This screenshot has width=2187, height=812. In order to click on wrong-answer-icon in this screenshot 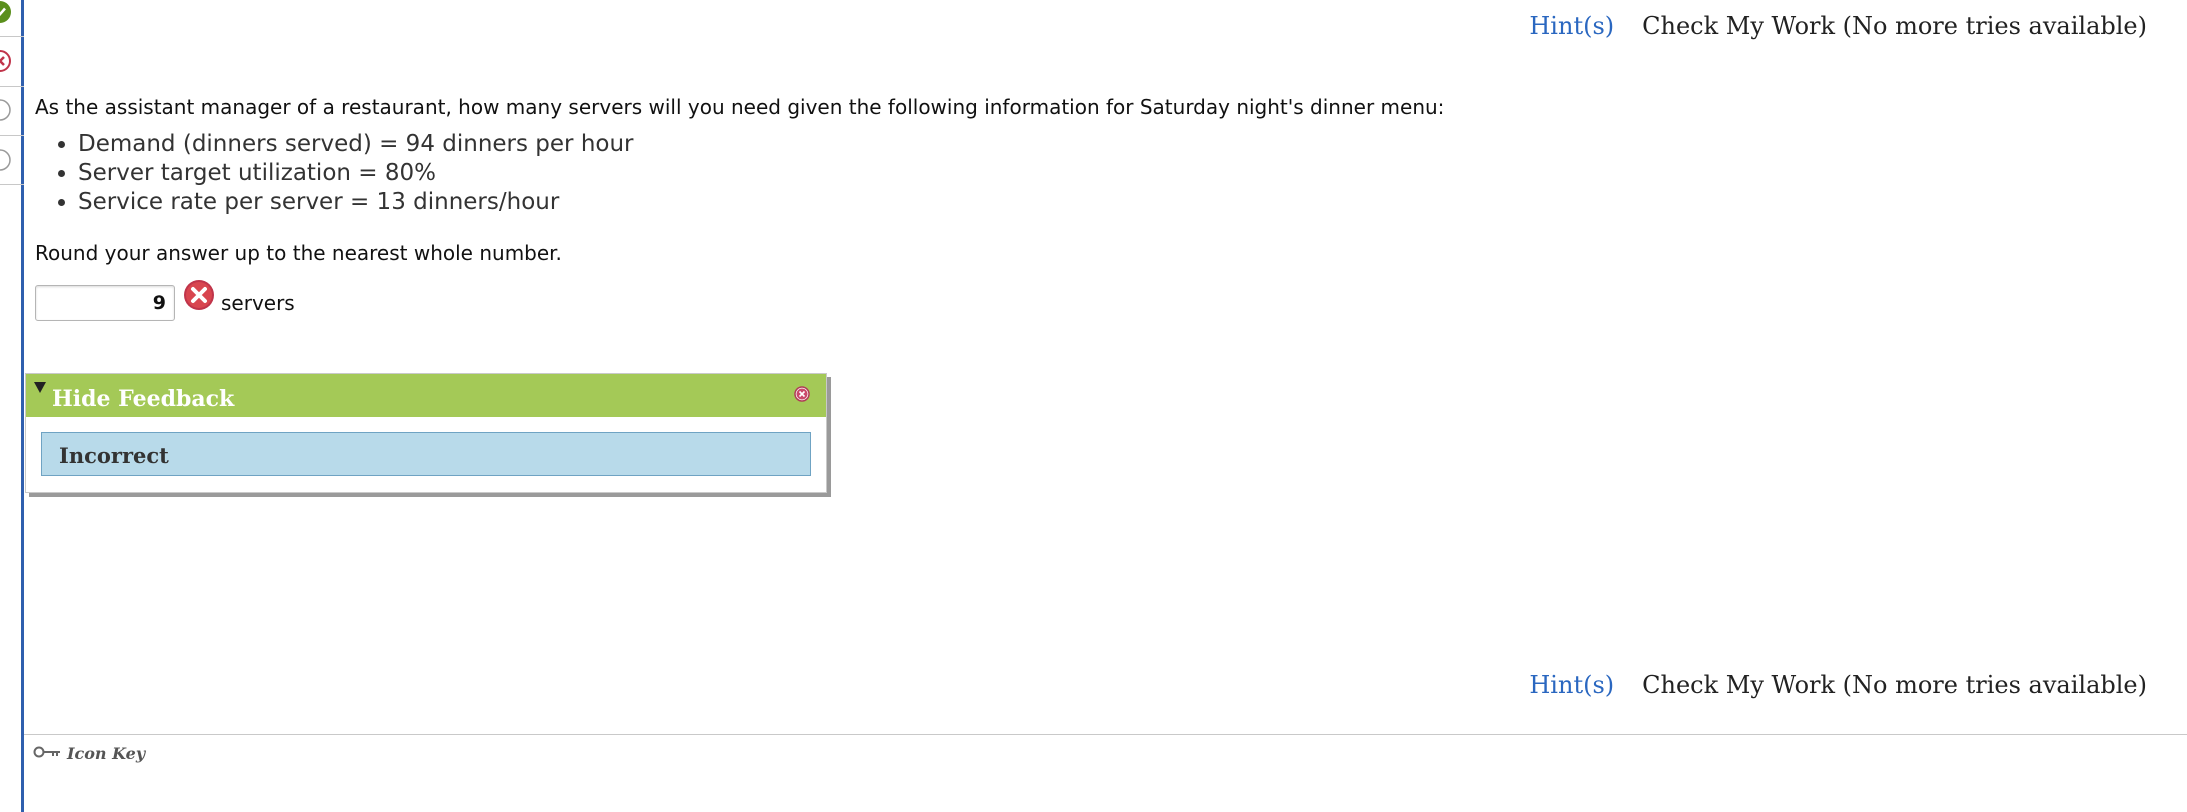, I will do `click(199, 297)`.